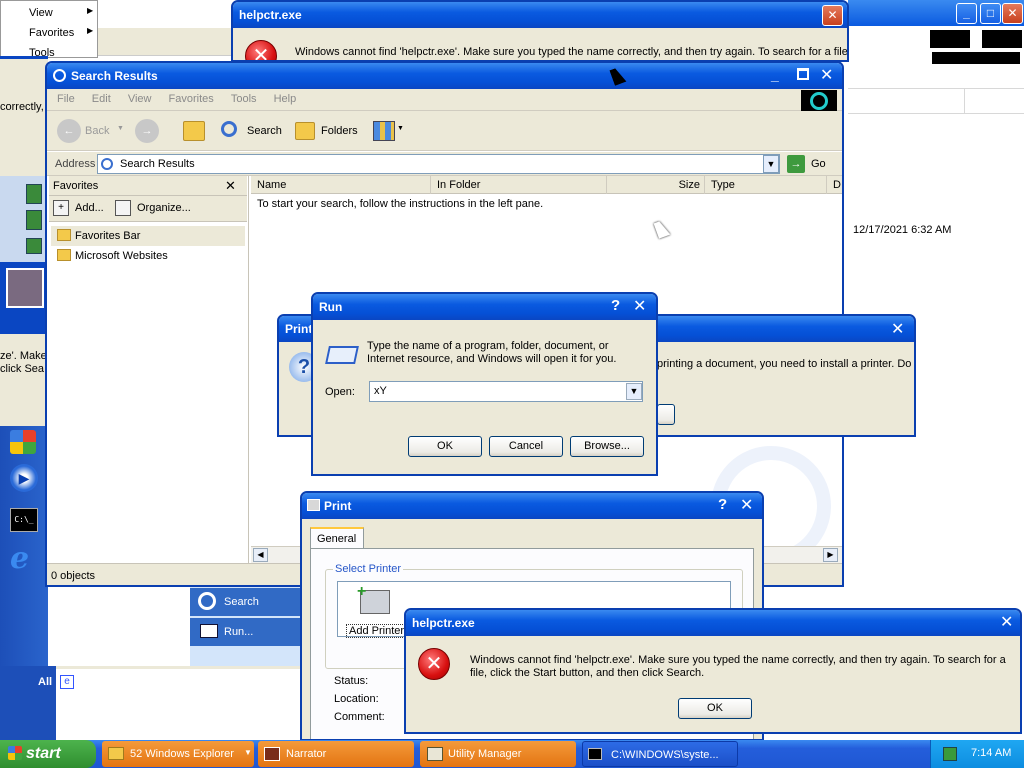 Image resolution: width=1024 pixels, height=768 pixels. Describe the element at coordinates (506, 391) in the screenshot. I see `open-combobox: xY ▼` at that location.